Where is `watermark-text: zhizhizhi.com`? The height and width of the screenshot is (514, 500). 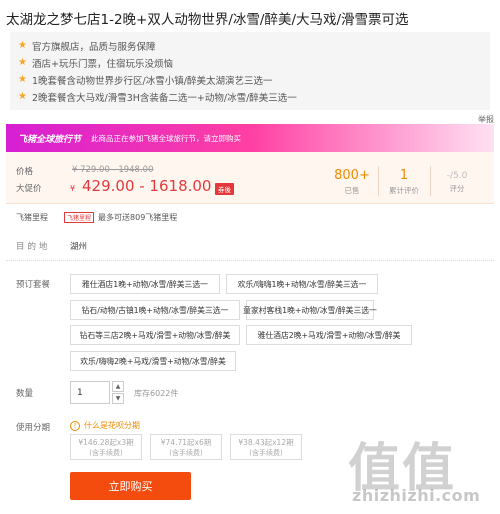 watermark-text: zhizhizhi.com is located at coordinates (416, 495).